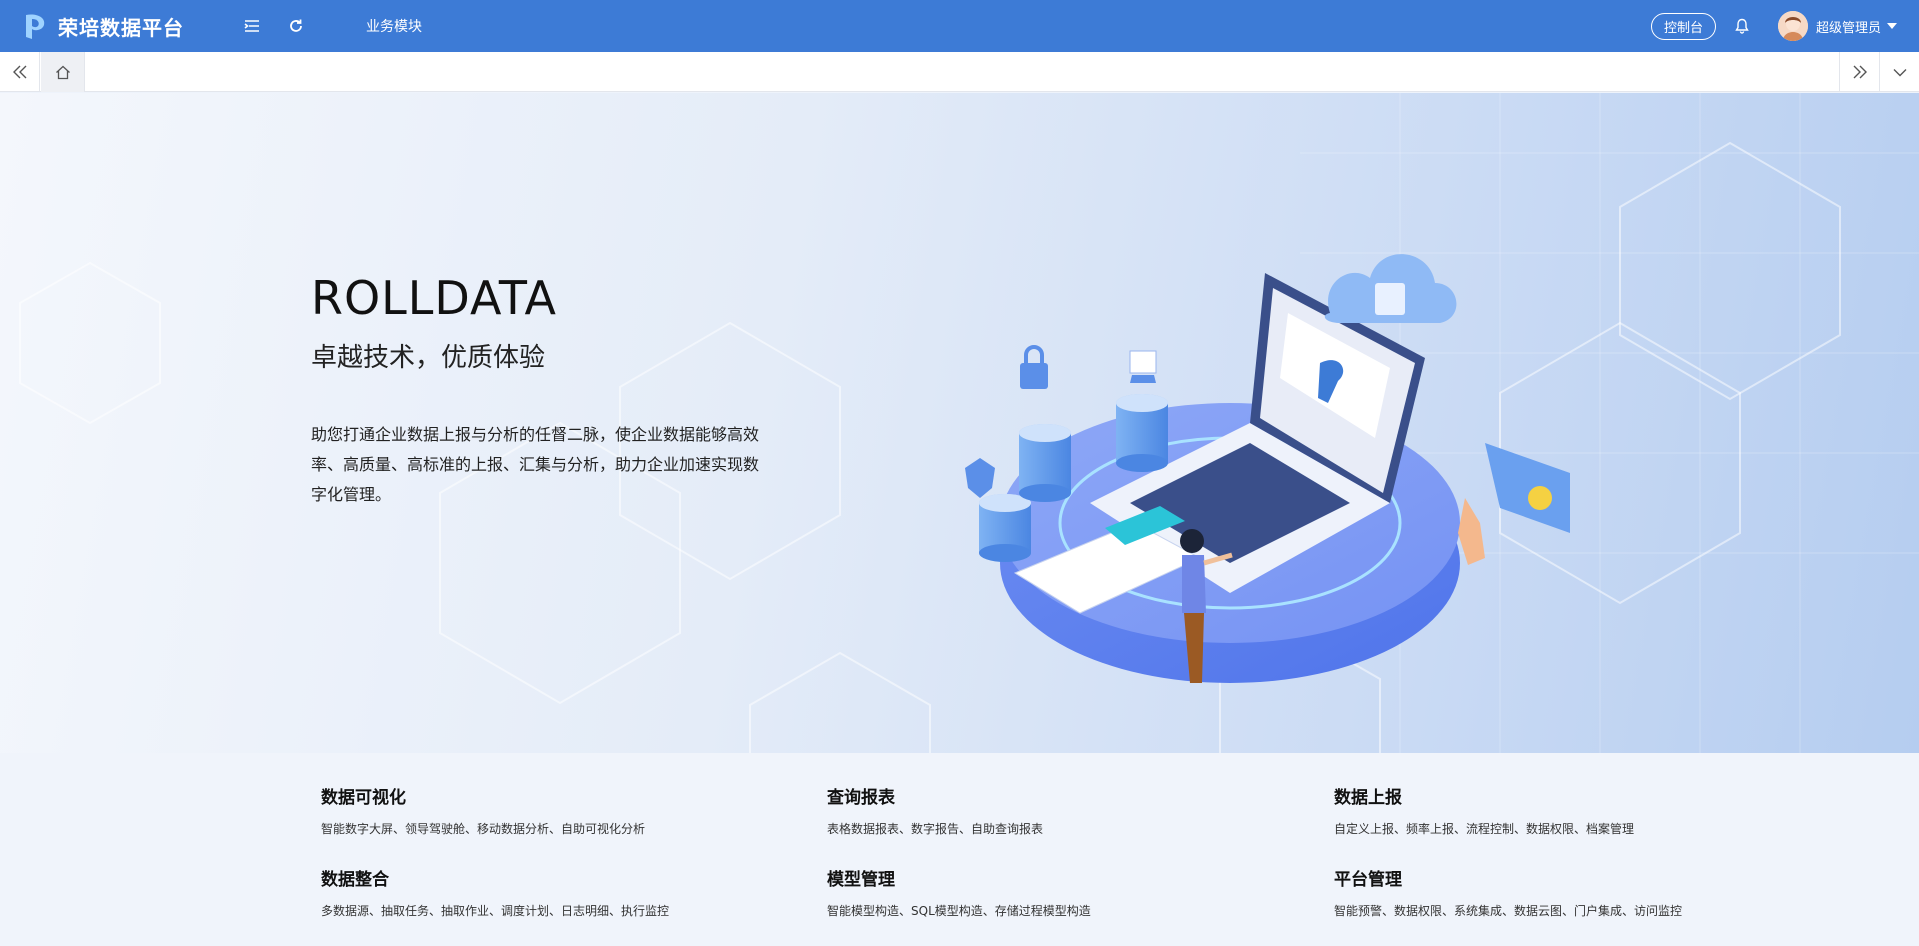 Image resolution: width=1919 pixels, height=946 pixels. What do you see at coordinates (1792, 26) in the screenshot?
I see `avatar` at bounding box center [1792, 26].